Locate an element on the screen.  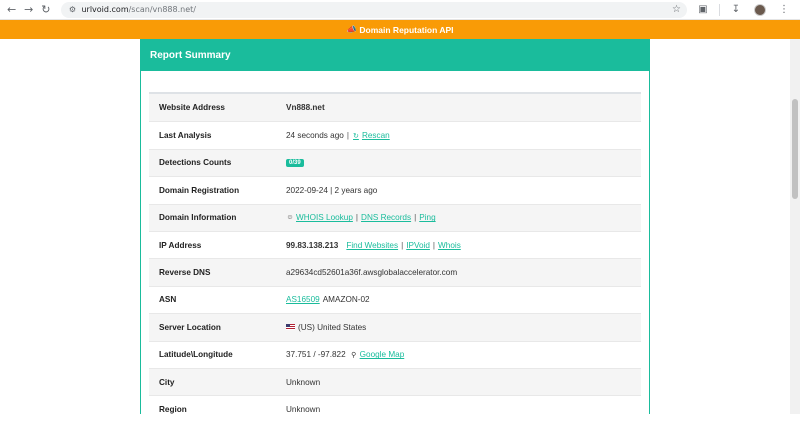
ping-link: Ping is located at coordinates (427, 217).